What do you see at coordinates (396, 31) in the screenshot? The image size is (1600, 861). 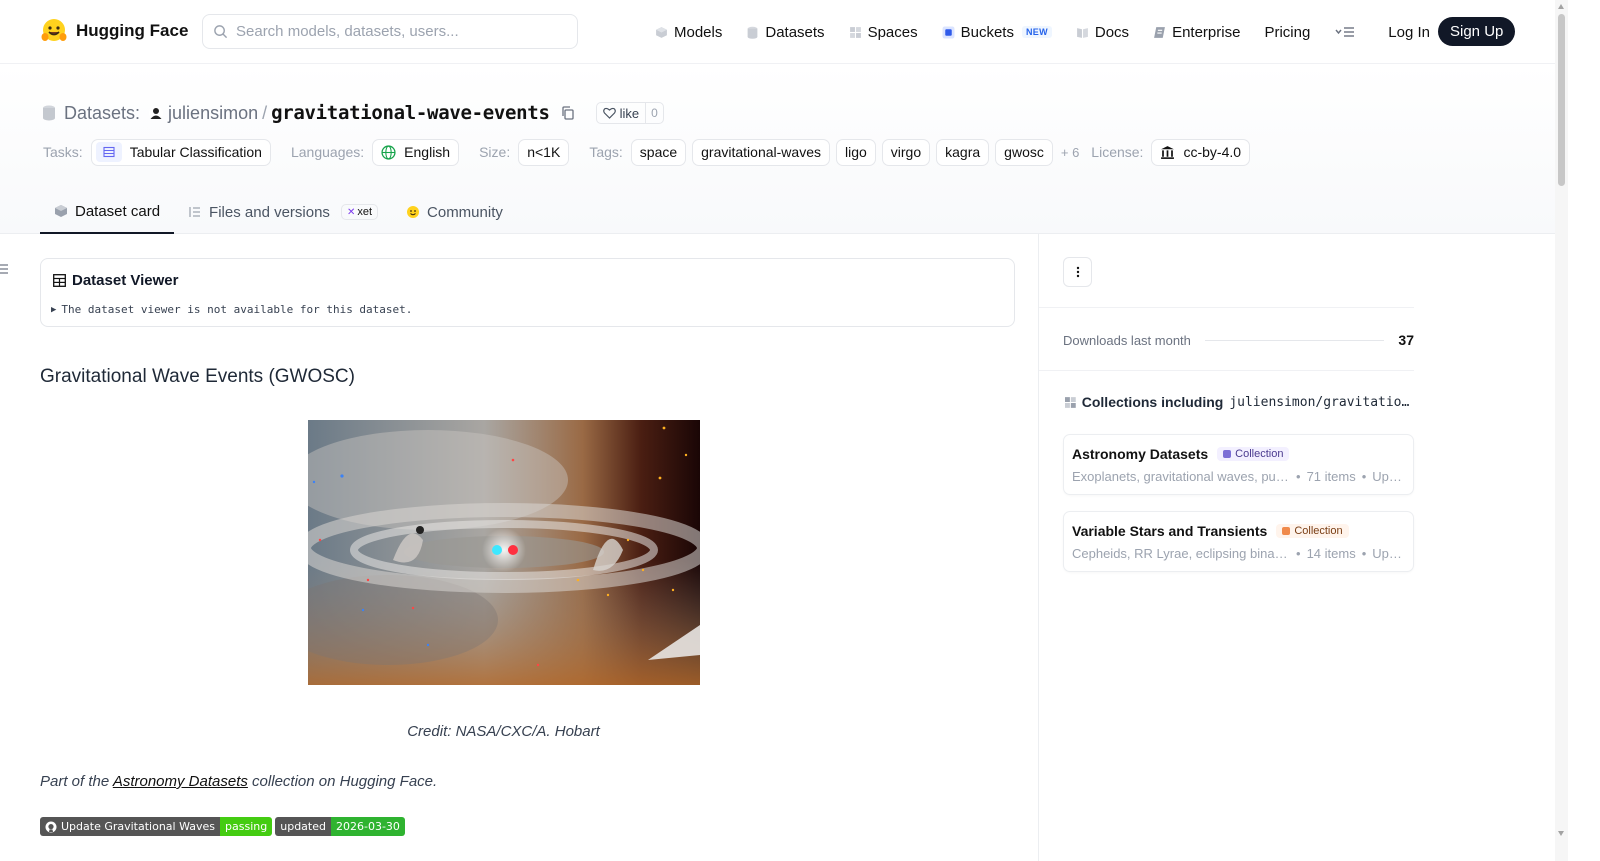 I see `search-input` at bounding box center [396, 31].